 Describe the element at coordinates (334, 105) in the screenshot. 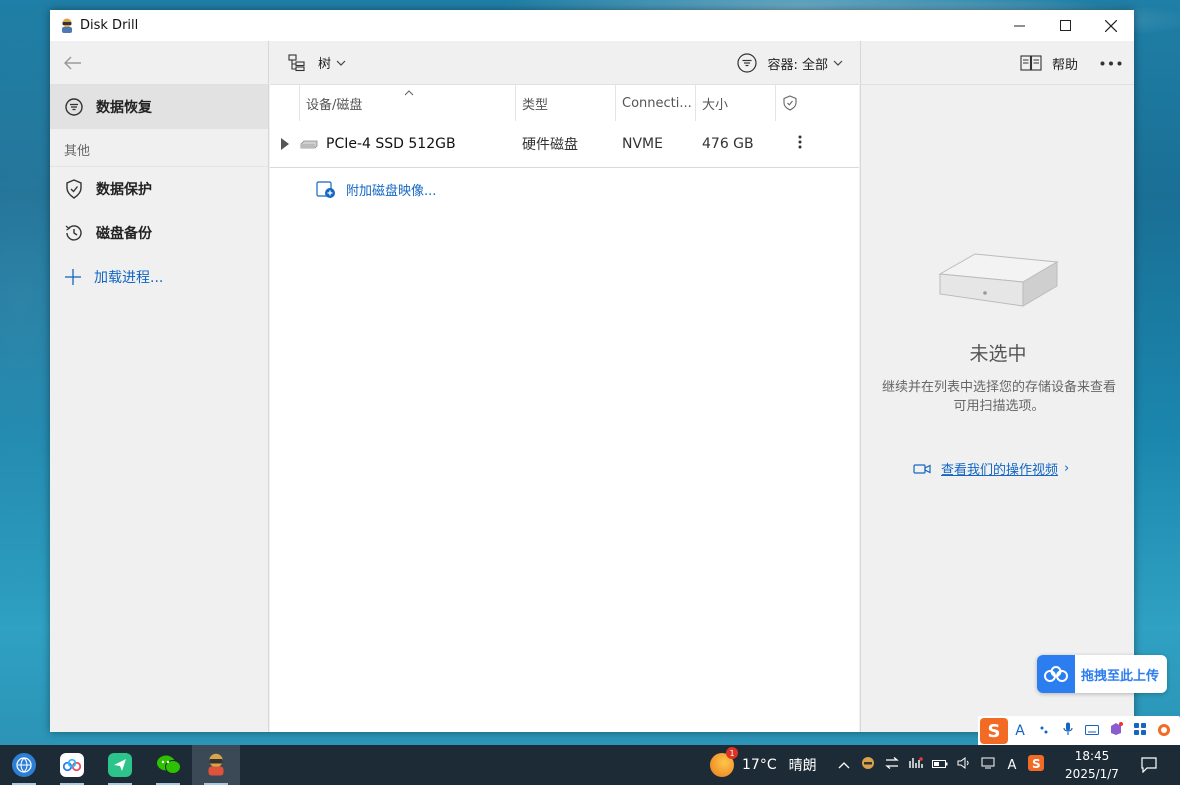

I see `column-header-label: 设备/磁盘` at that location.